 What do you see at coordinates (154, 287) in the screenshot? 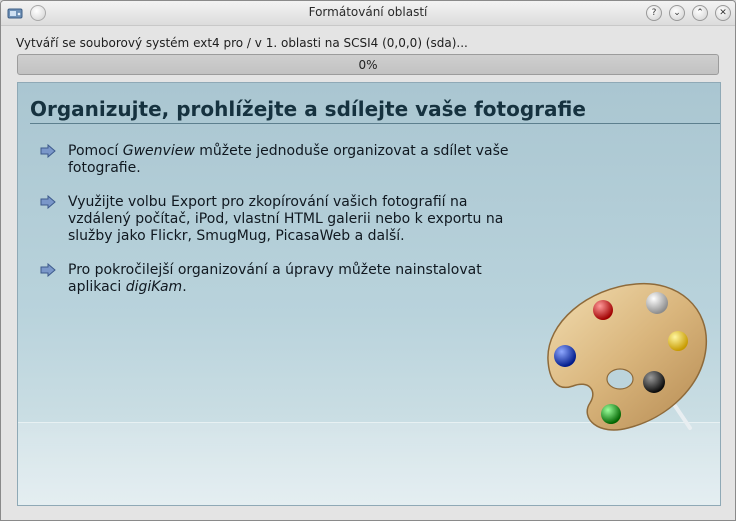
I see `bullet-emphasis: digiKam` at bounding box center [154, 287].